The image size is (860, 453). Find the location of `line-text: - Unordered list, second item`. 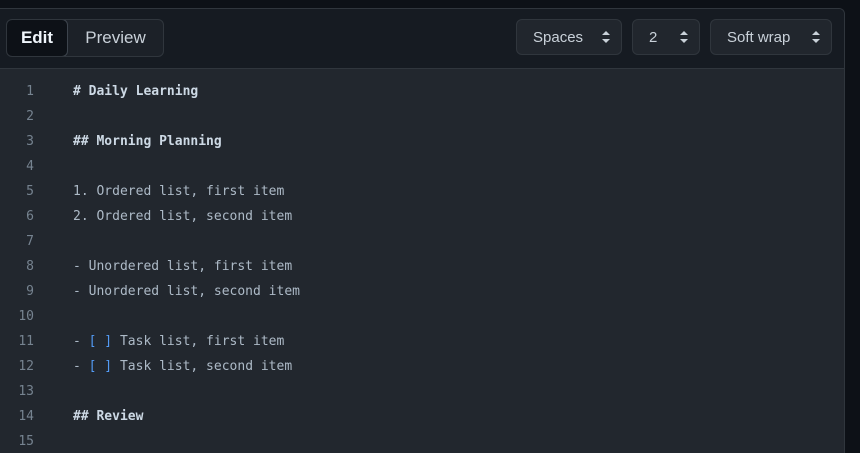

line-text: - Unordered list, second item is located at coordinates (186, 291).